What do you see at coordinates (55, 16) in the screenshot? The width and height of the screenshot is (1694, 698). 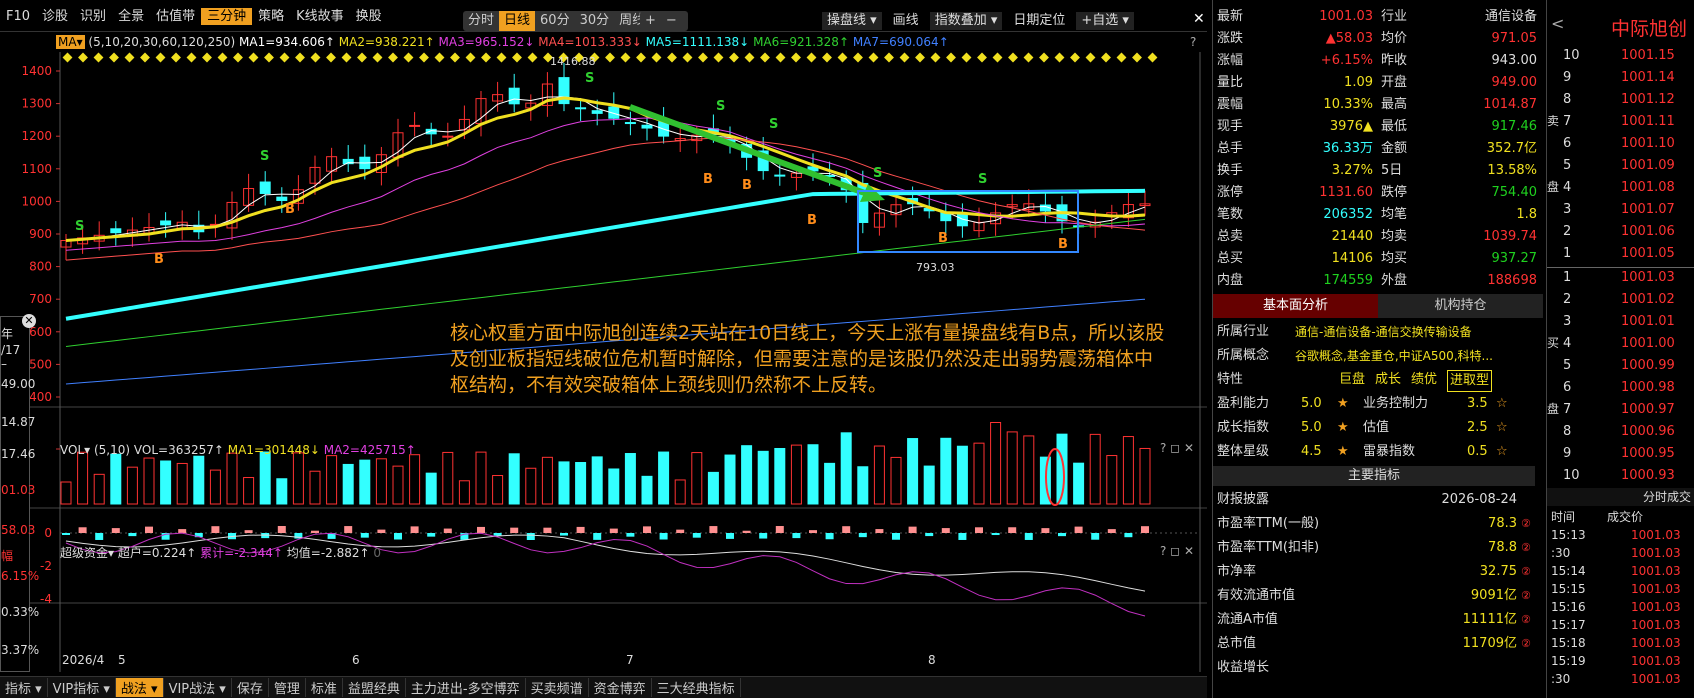 I see `toolbar-item-1: 诊股` at bounding box center [55, 16].